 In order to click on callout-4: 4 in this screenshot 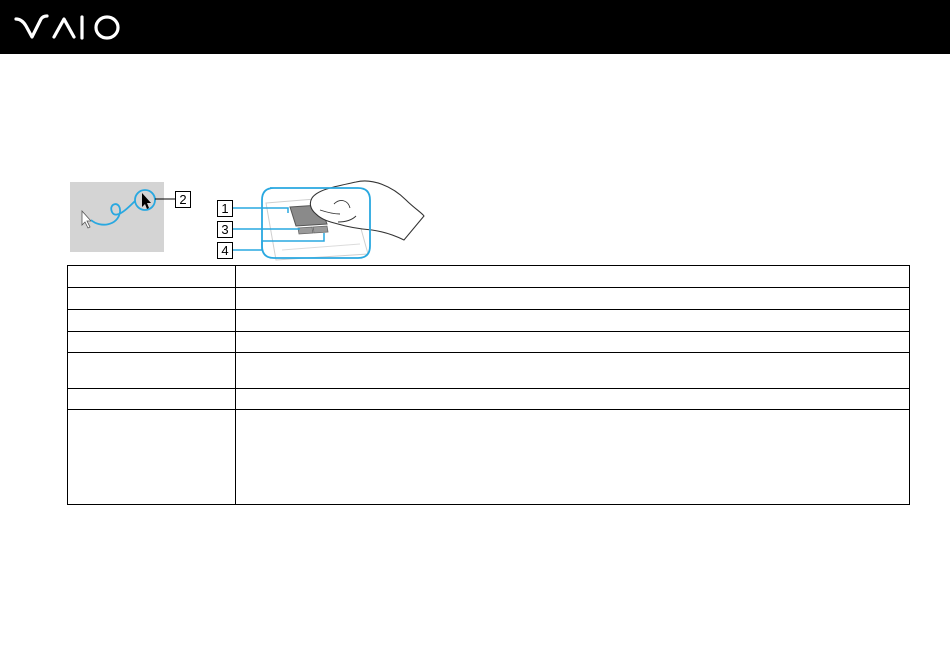, I will do `click(225, 250)`.